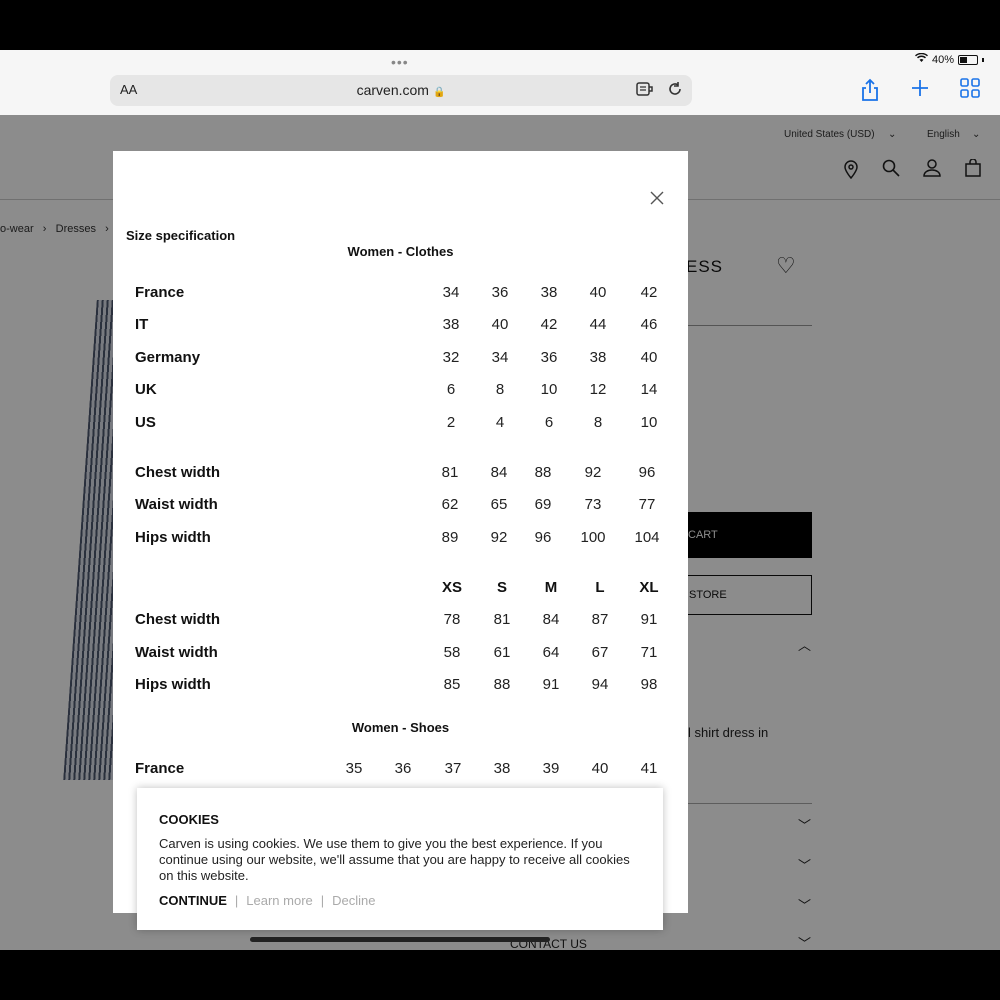 The height and width of the screenshot is (1000, 1000). I want to click on size-cell: 37, so click(453, 768).